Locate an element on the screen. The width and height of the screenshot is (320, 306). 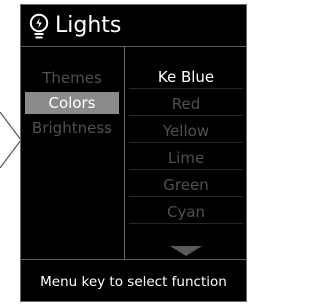
menu-header: Lights is located at coordinates (133, 26).